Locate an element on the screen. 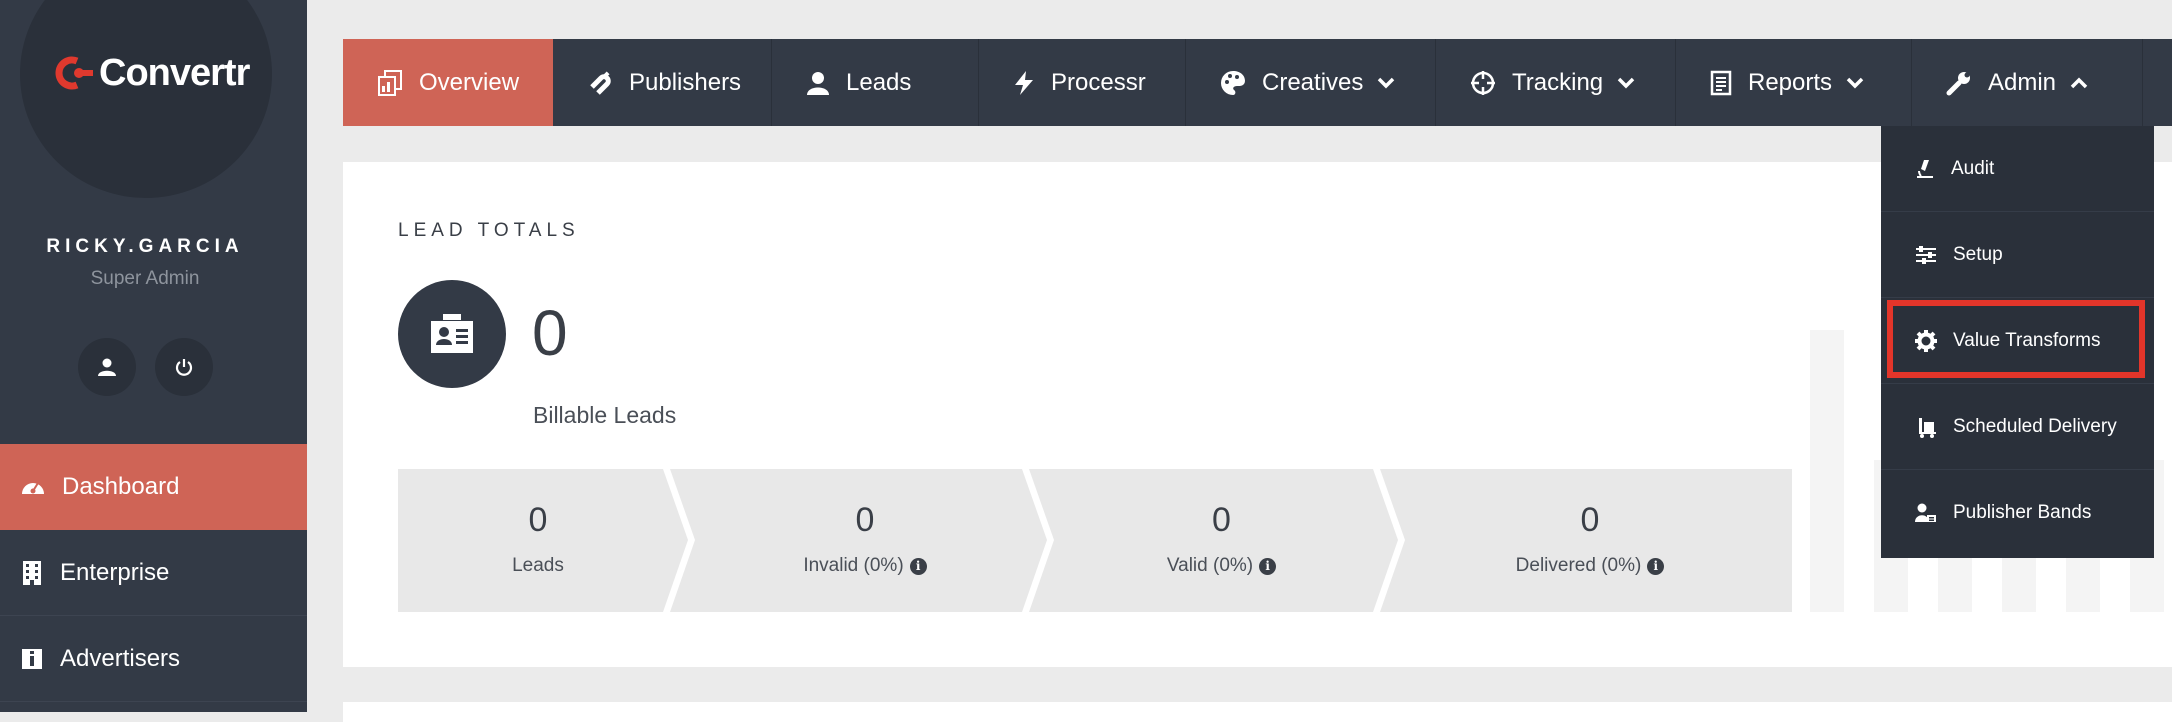 This screenshot has height=722, width=2172. stat-leads: 0 Leads is located at coordinates (538, 540).